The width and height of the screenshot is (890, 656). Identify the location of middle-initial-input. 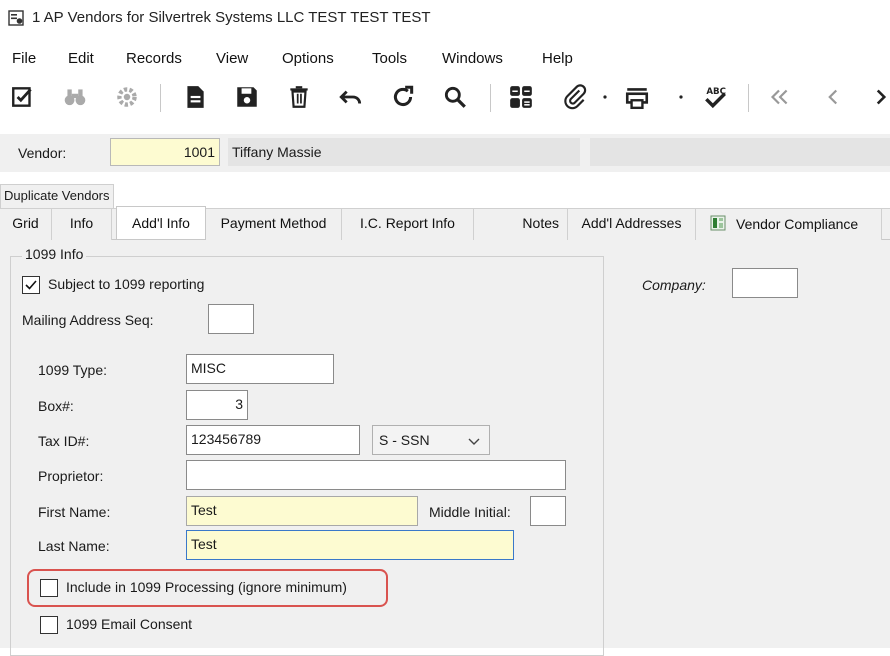
(548, 511).